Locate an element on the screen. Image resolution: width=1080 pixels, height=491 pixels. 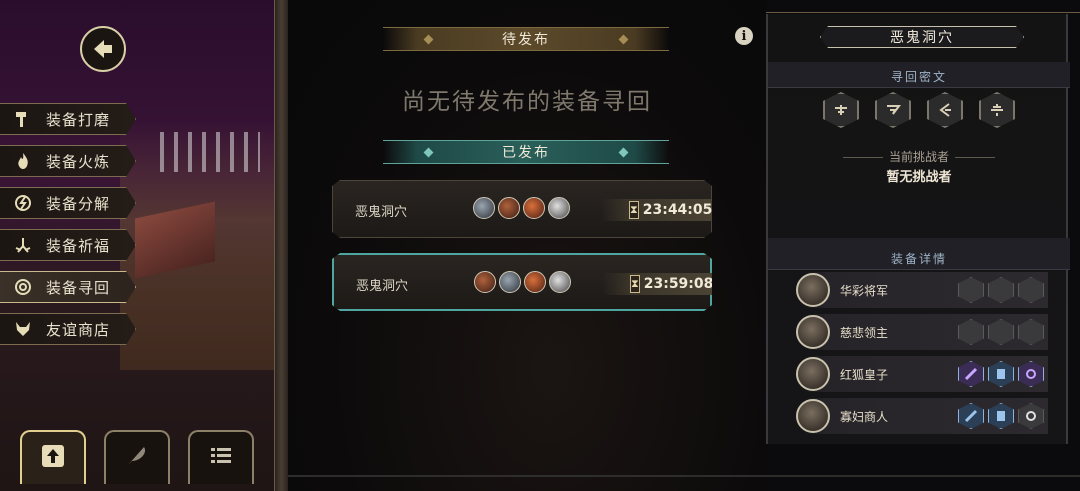
gear-row: 华彩将军 is located at coordinates (922, 290).